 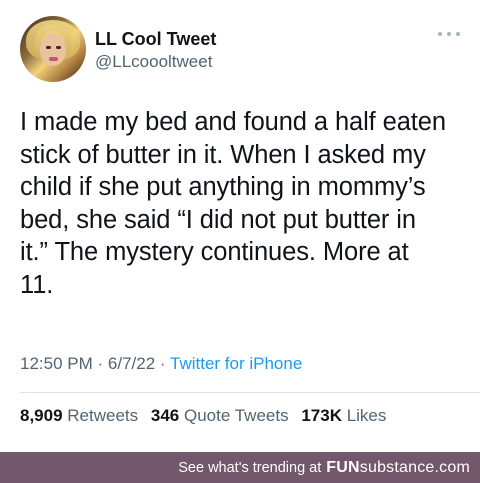 I want to click on likes-stat: 173K Likes, so click(x=343, y=415).